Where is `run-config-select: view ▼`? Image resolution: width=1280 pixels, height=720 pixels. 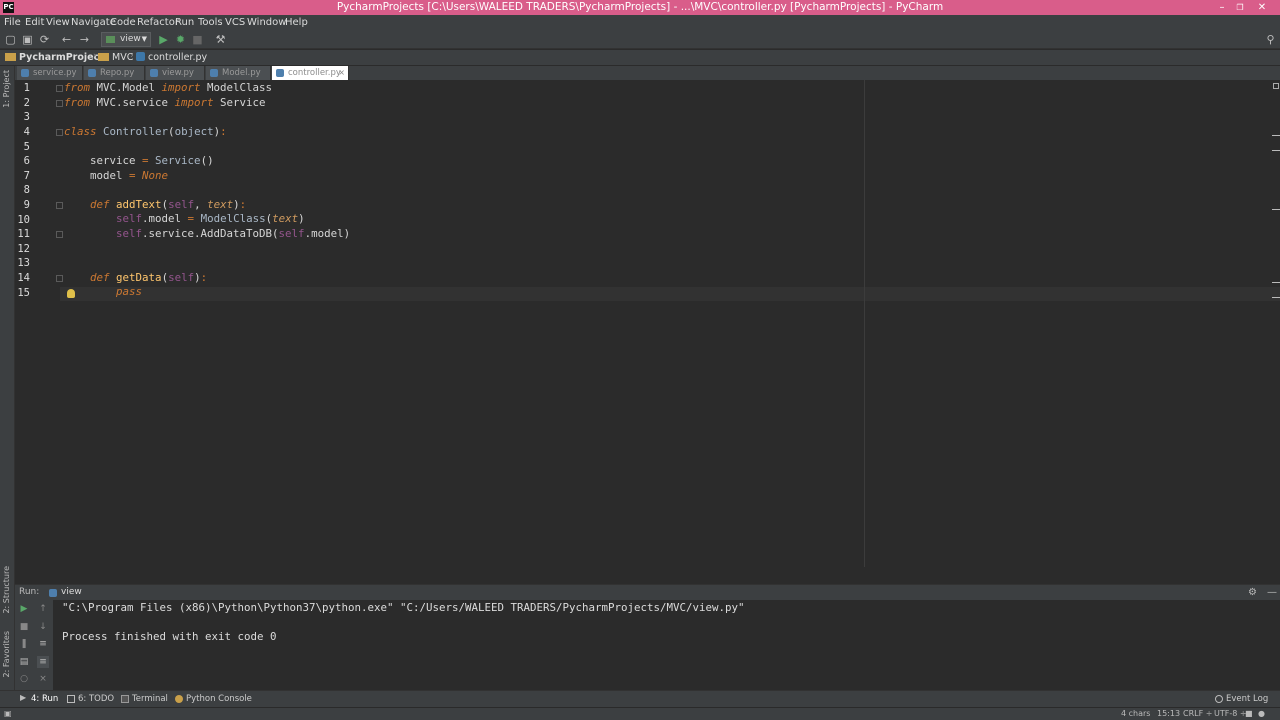
run-config-select: view ▼ is located at coordinates (126, 39).